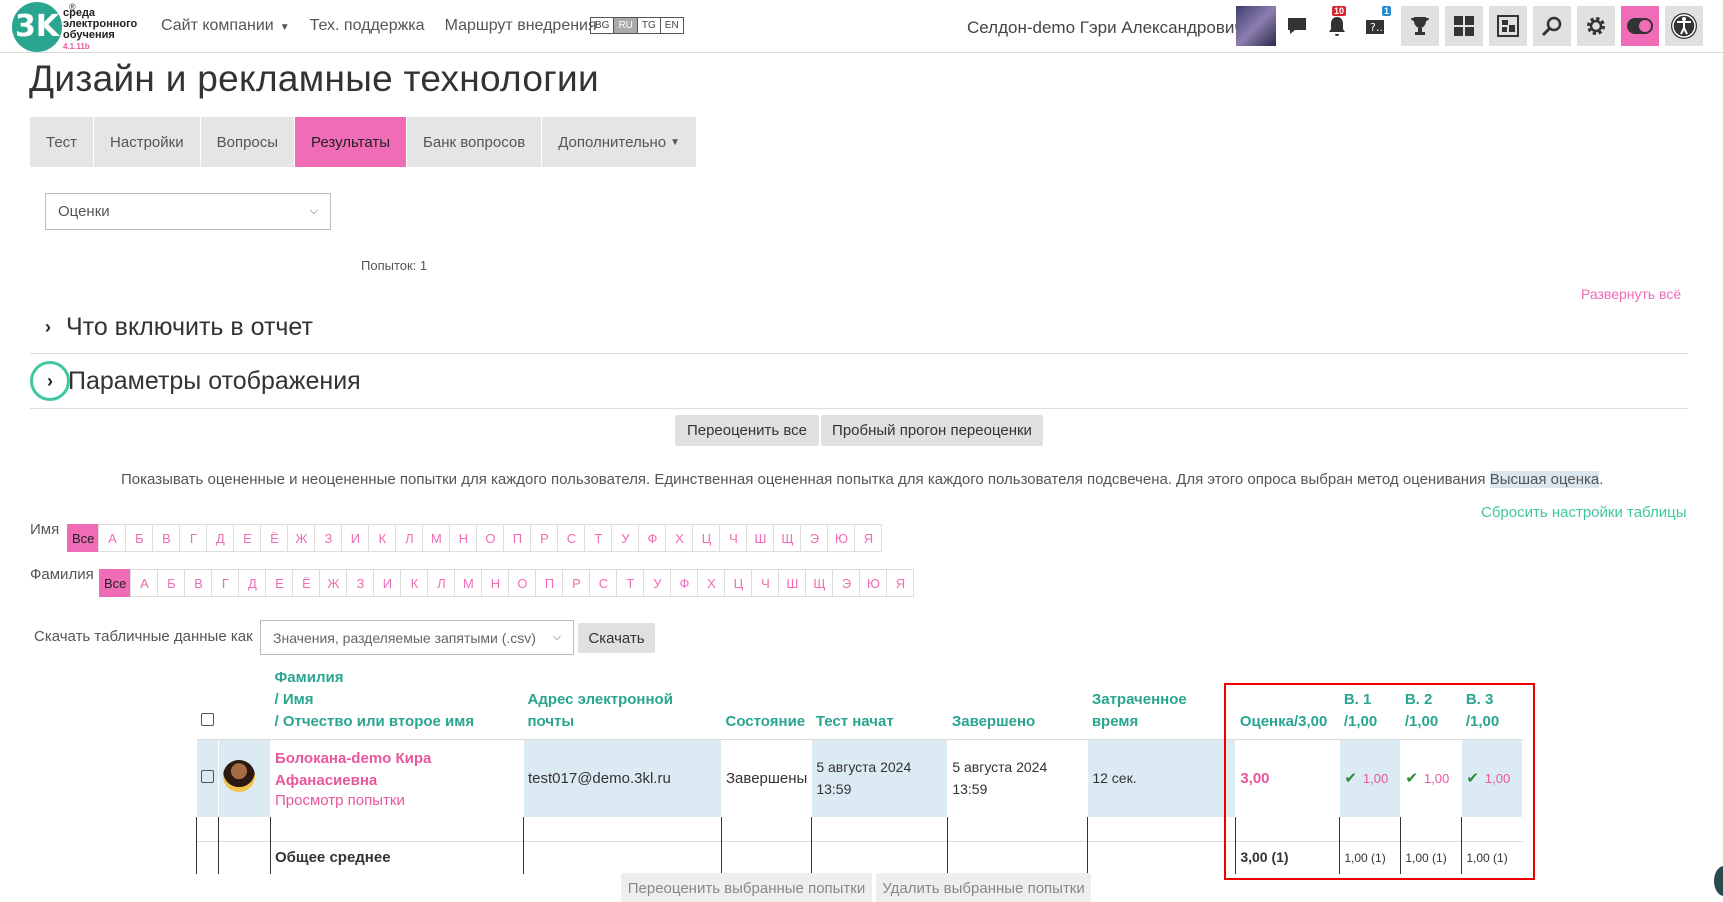 This screenshot has width=1723, height=902. I want to click on first-name-letter: Б, so click(139, 538).